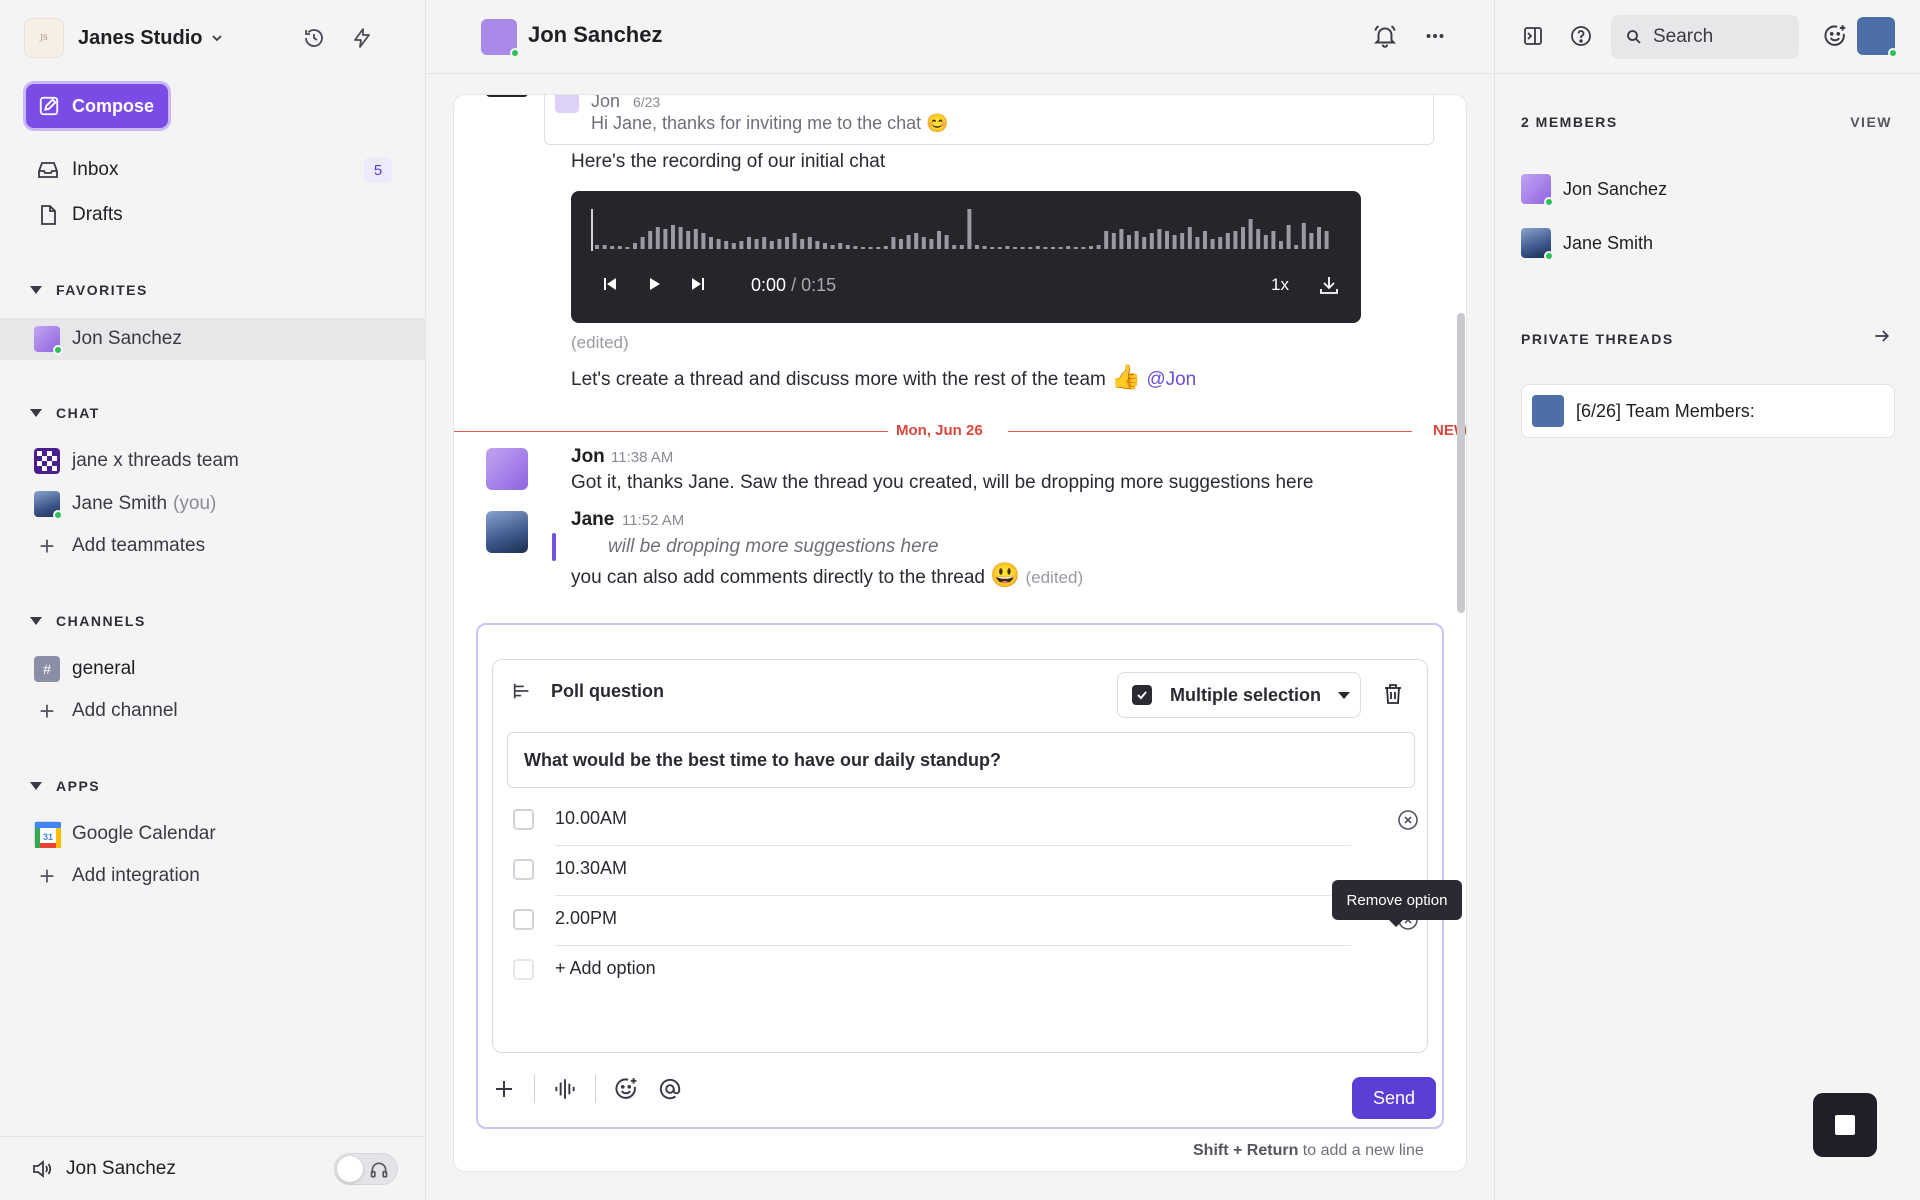  I want to click on emoji-icon, so click(626, 1089).